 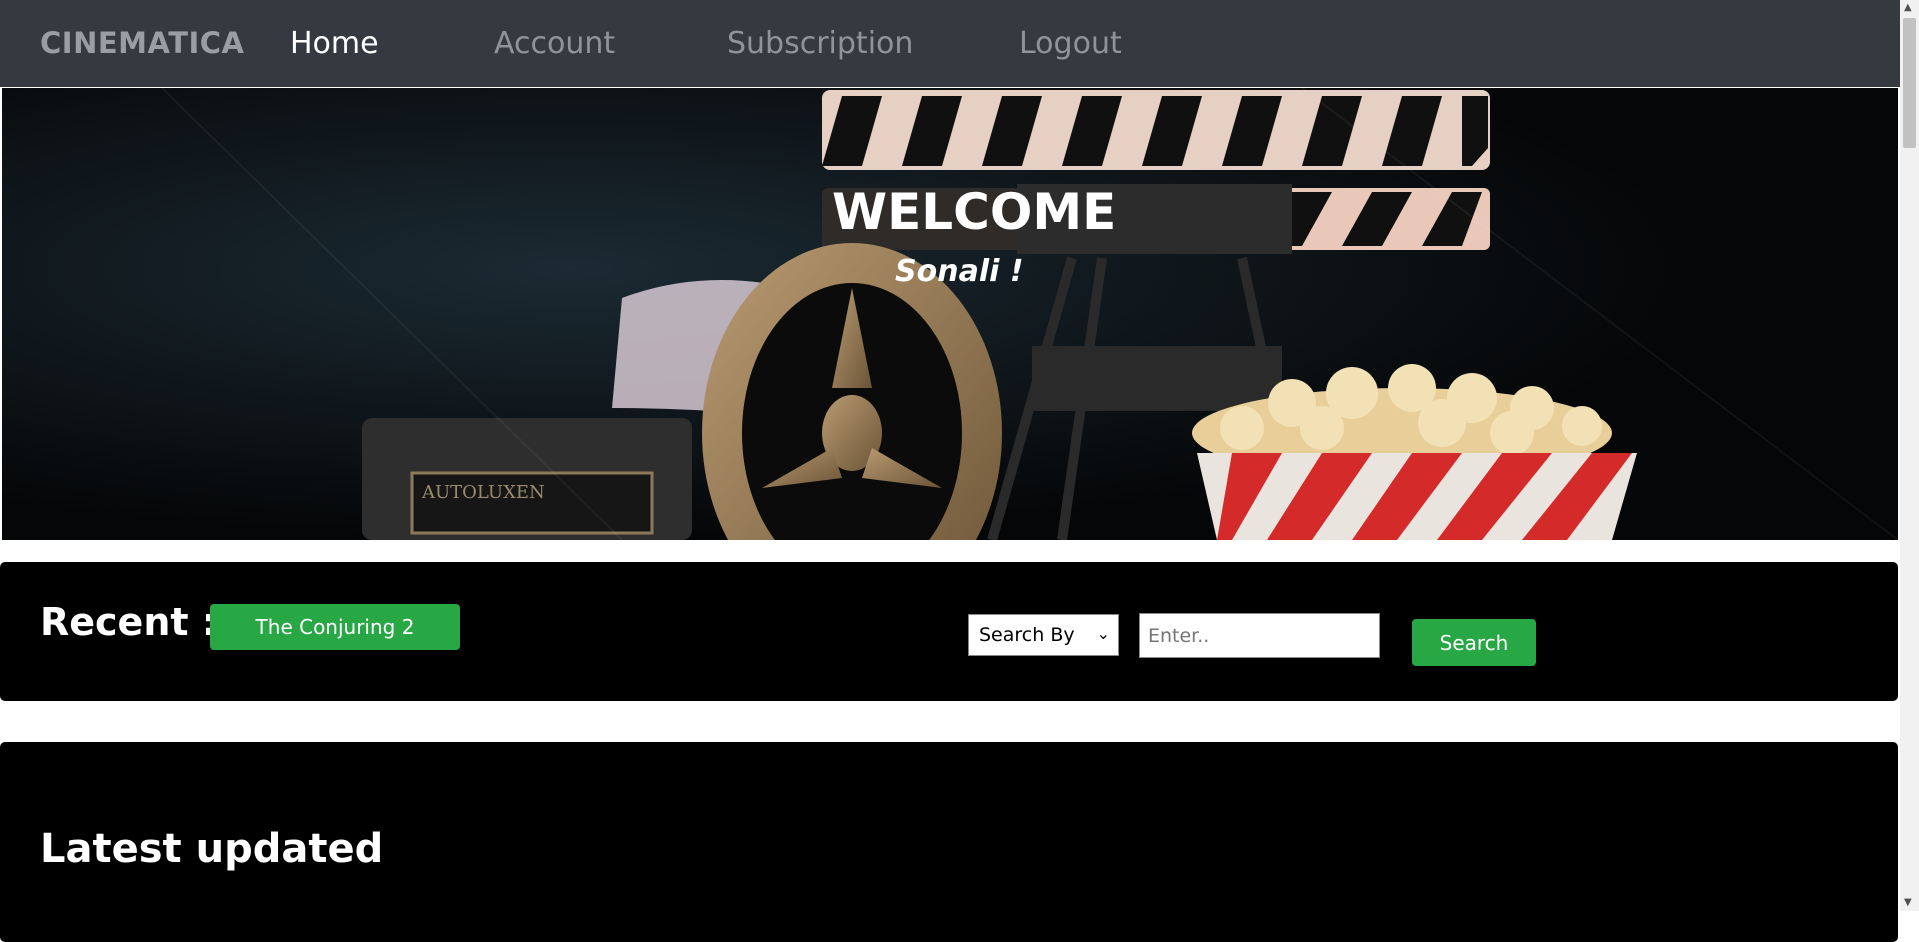 I want to click on search-by-select: Search By ⌄, so click(x=1043, y=635).